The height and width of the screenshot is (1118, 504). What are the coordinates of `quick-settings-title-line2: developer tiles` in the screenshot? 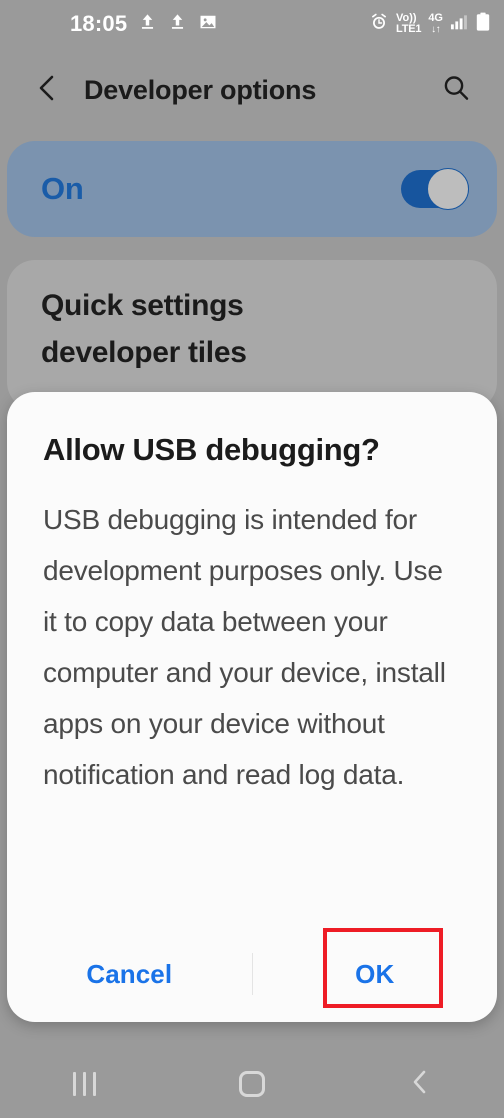 It's located at (144, 353).